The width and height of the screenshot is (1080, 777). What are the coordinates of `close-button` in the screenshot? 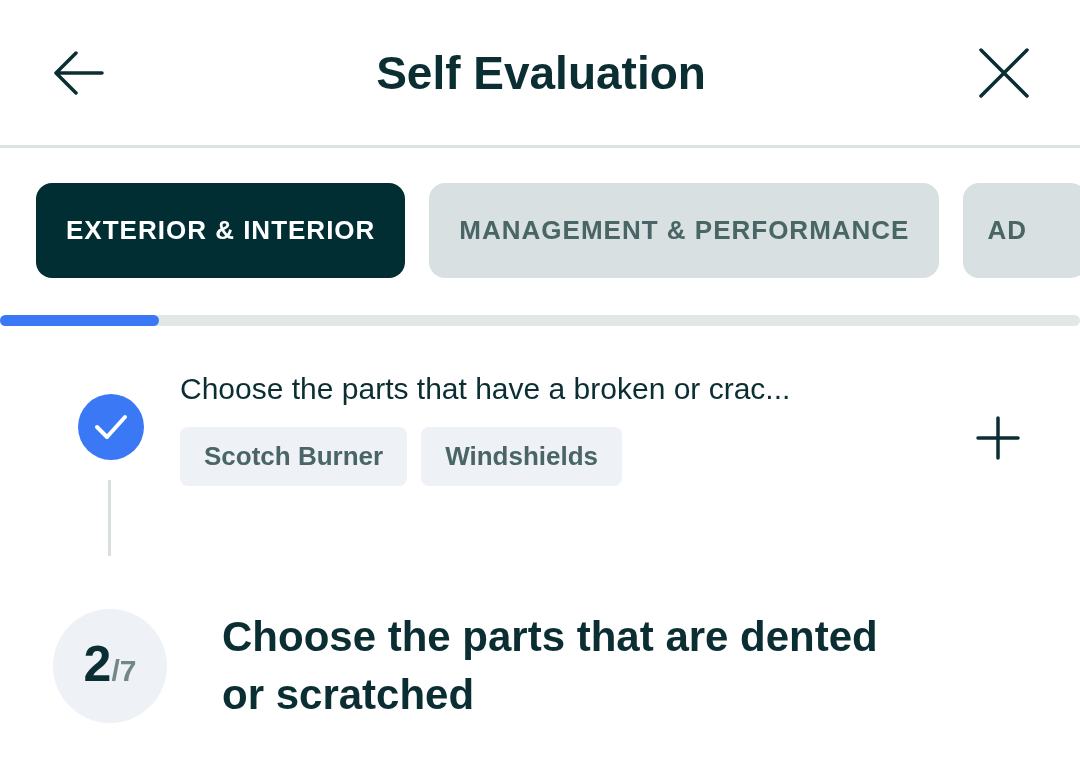 It's located at (1004, 72).